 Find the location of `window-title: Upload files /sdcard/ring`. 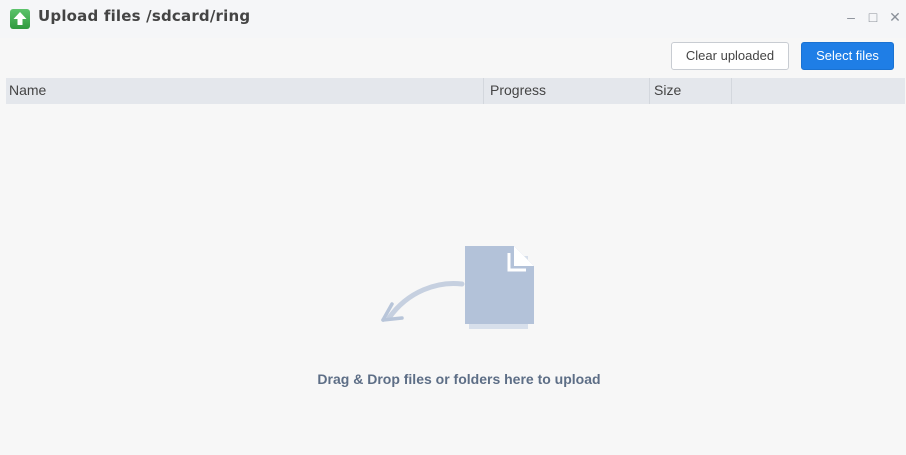

window-title: Upload files /sdcard/ring is located at coordinates (144, 16).